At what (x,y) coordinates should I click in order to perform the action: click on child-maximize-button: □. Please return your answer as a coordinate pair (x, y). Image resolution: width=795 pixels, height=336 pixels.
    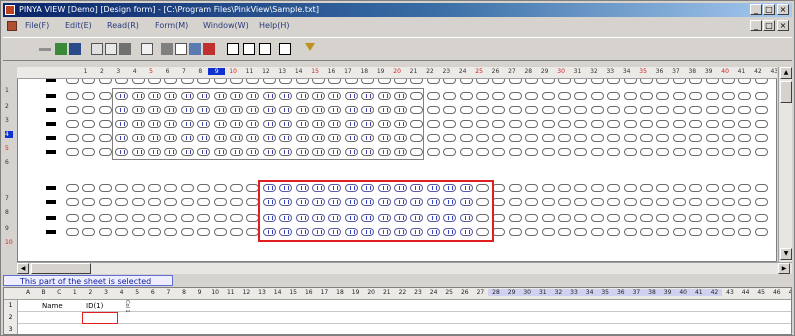
    Looking at the image, I should click on (769, 25).